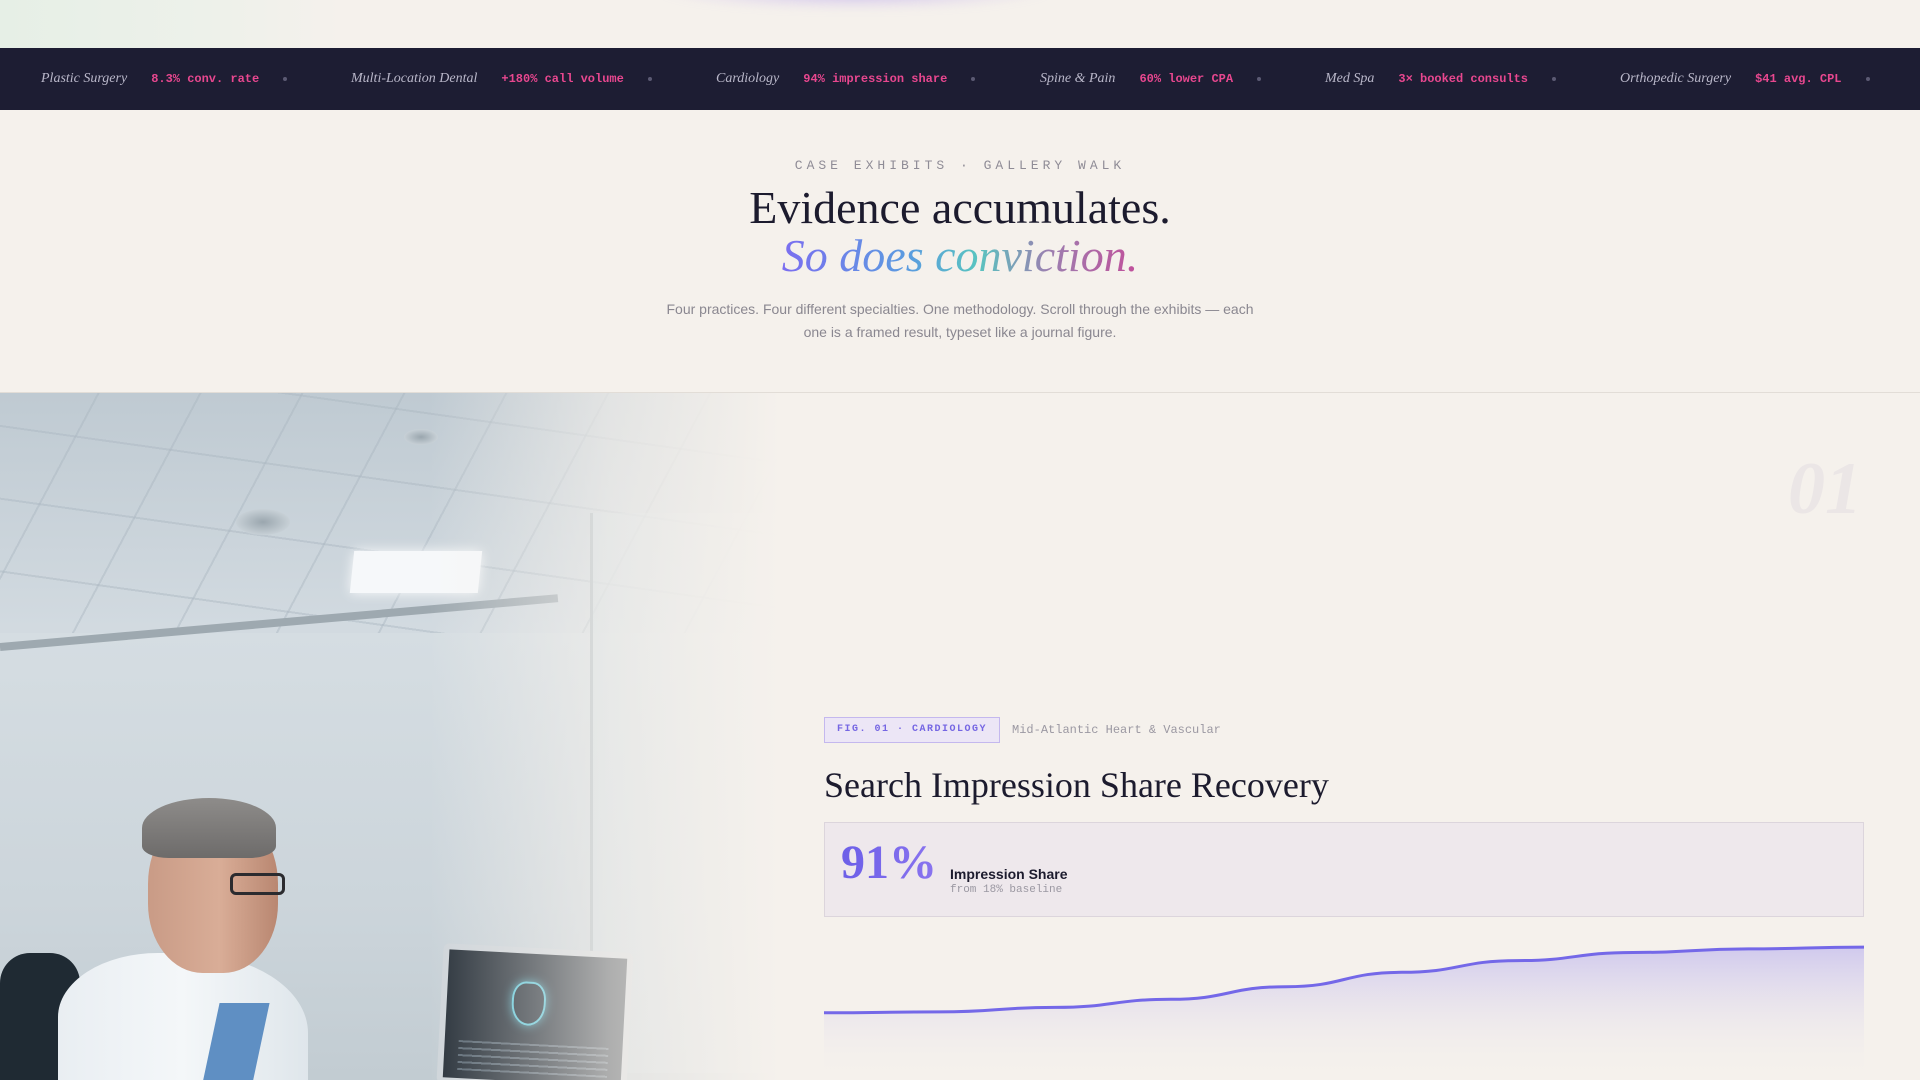  Describe the element at coordinates (1350, 78) in the screenshot. I see `ticker-specialty: Med Spa` at that location.